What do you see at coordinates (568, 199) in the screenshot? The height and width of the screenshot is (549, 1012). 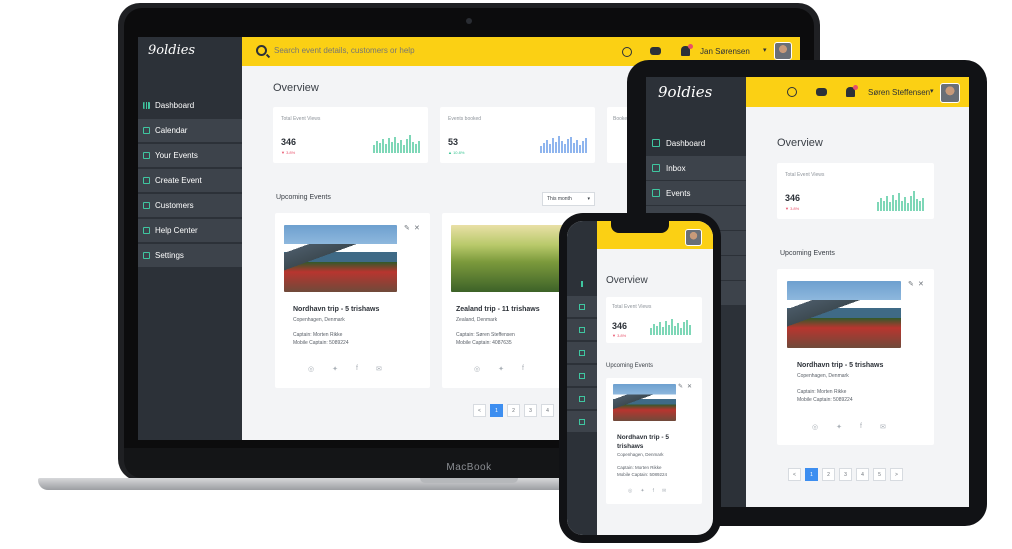 I see `month-filter: This month ▾` at bounding box center [568, 199].